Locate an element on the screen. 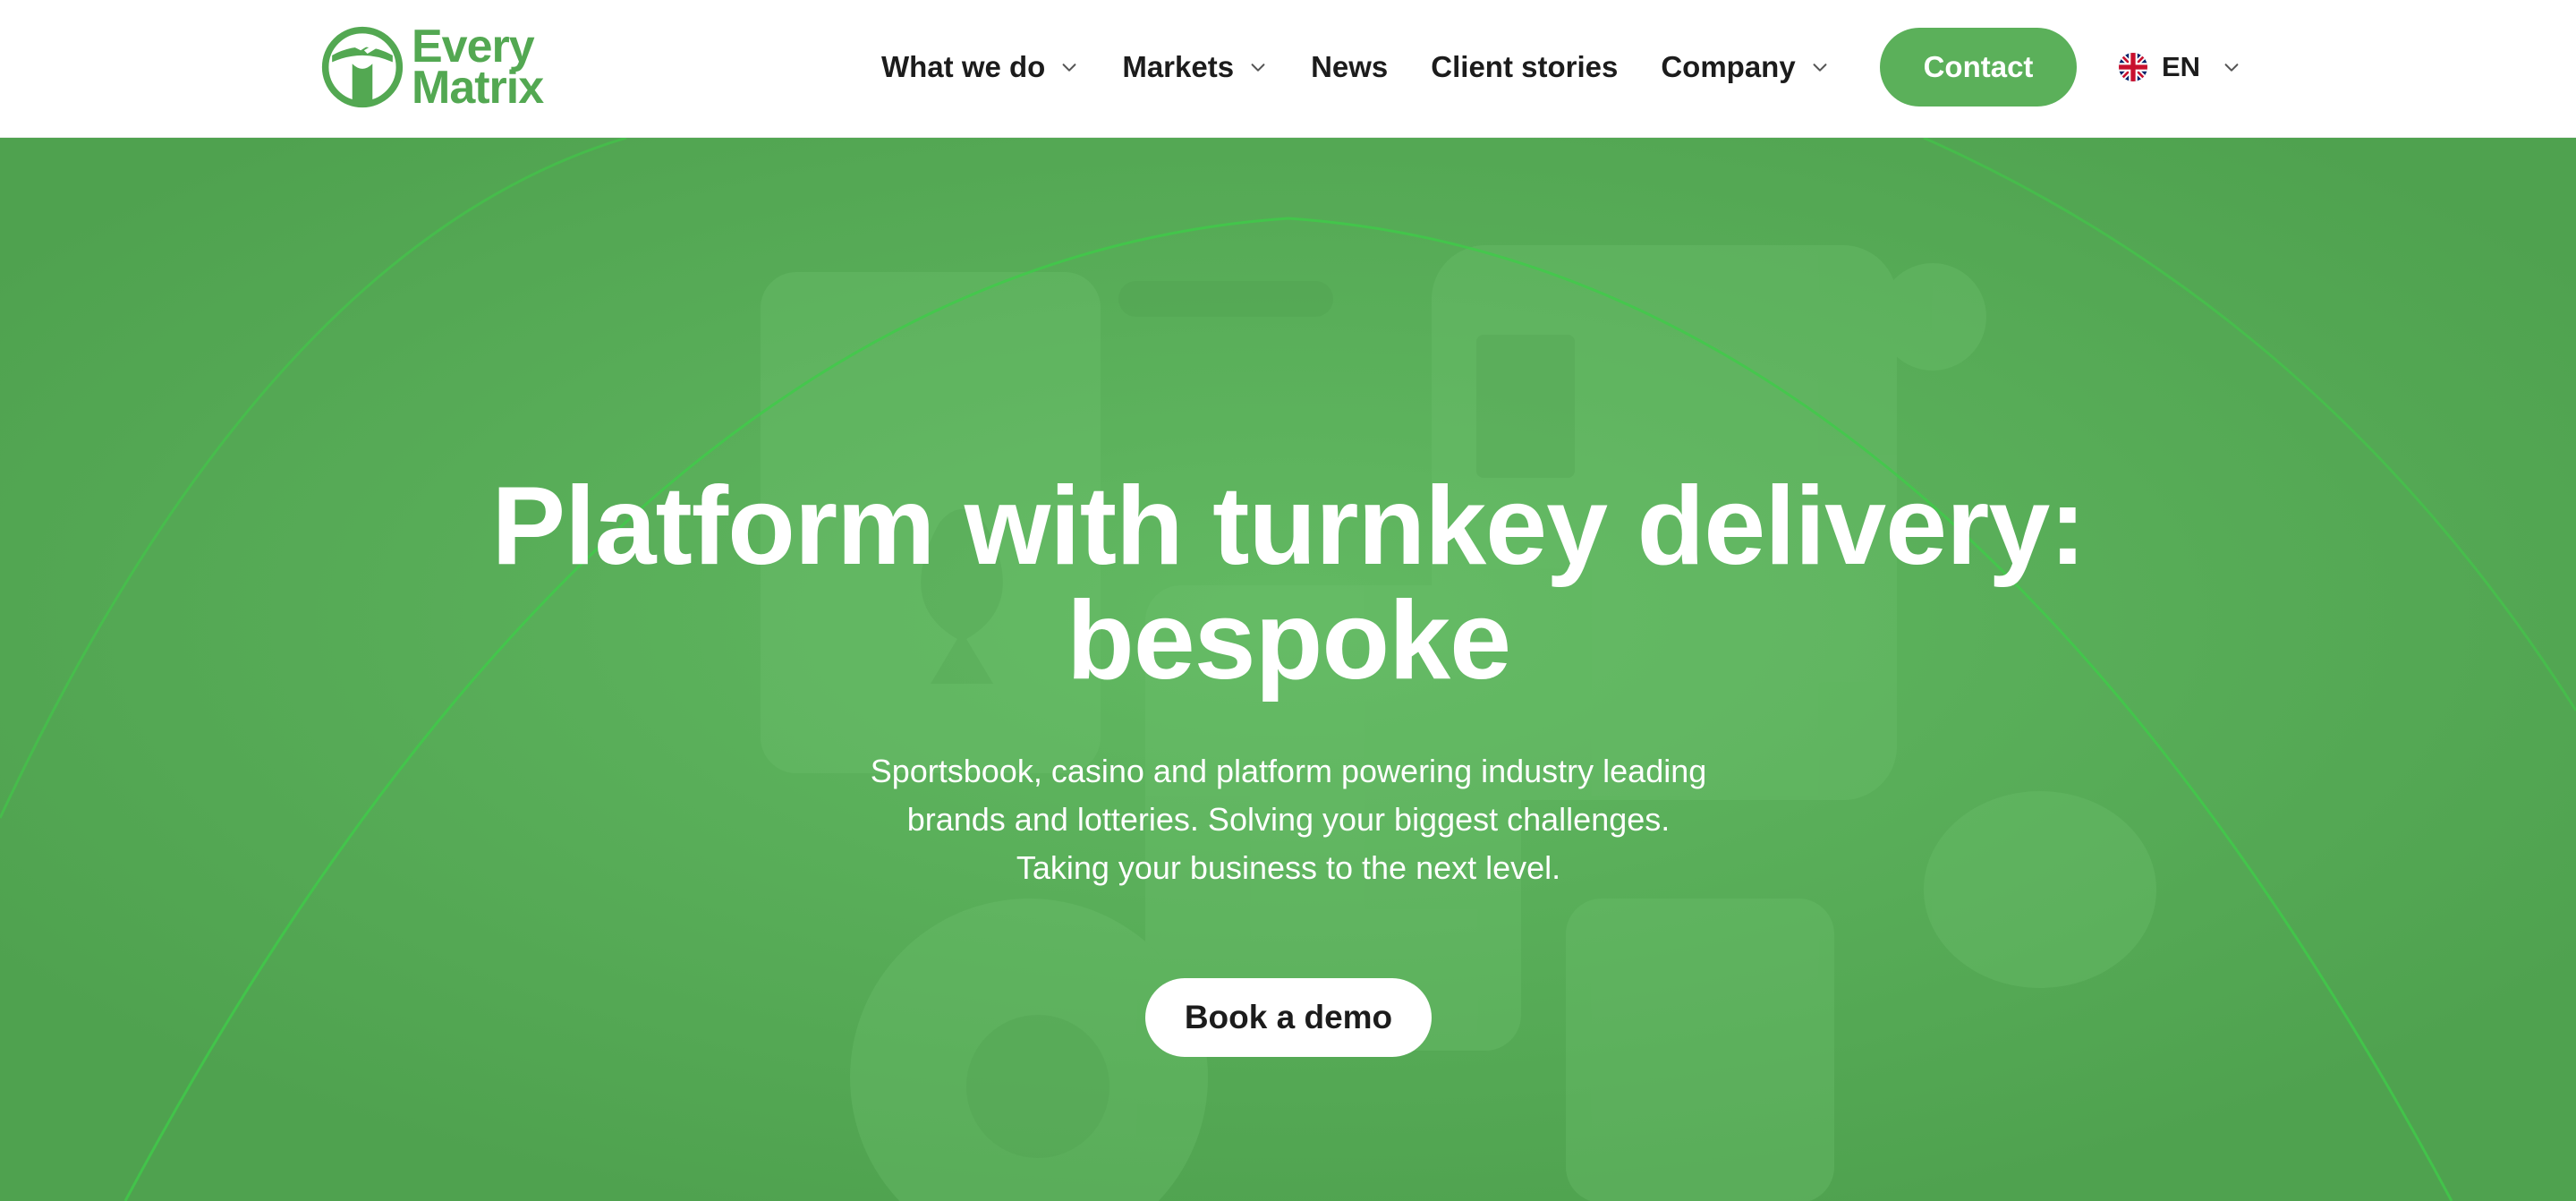 Image resolution: width=2576 pixels, height=1201 pixels. nav-item-label: Client stories is located at coordinates (1525, 66).